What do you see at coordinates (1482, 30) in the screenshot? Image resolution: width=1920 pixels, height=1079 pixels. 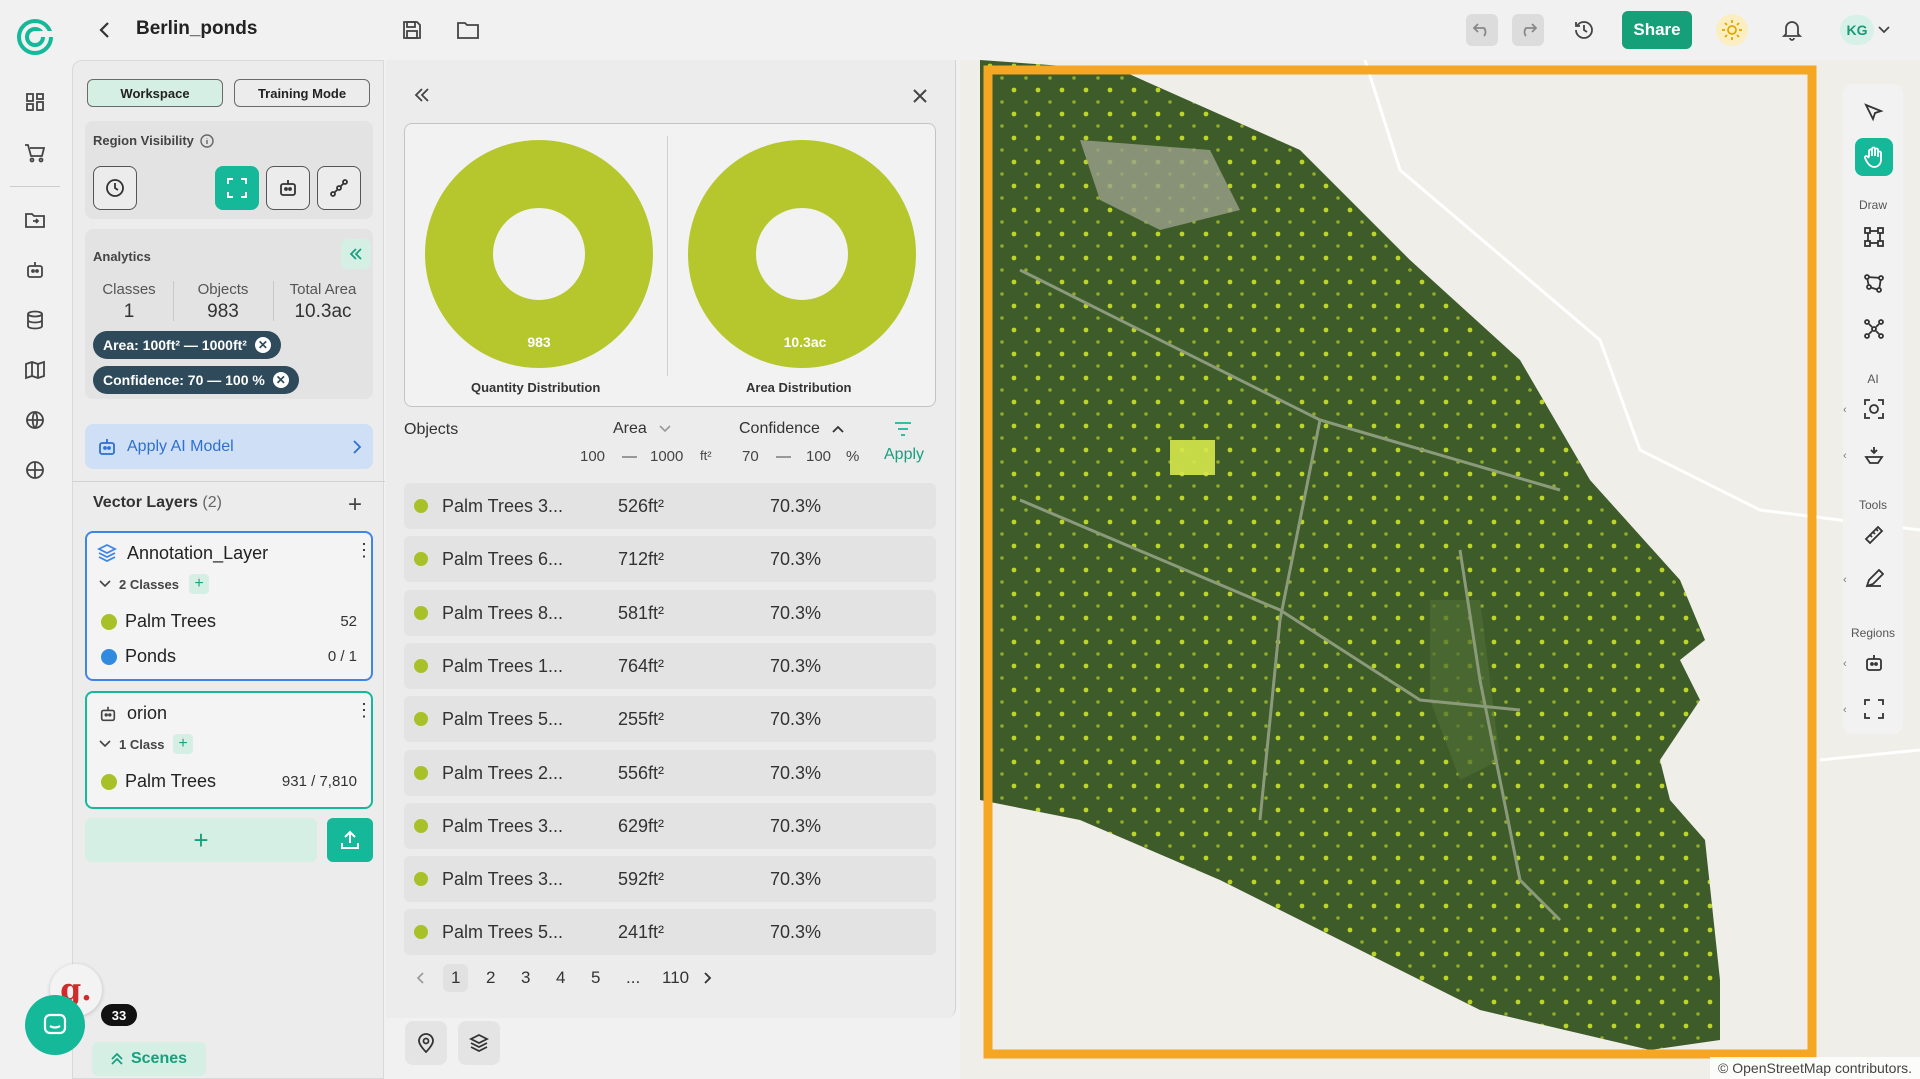 I see `undo-icon` at bounding box center [1482, 30].